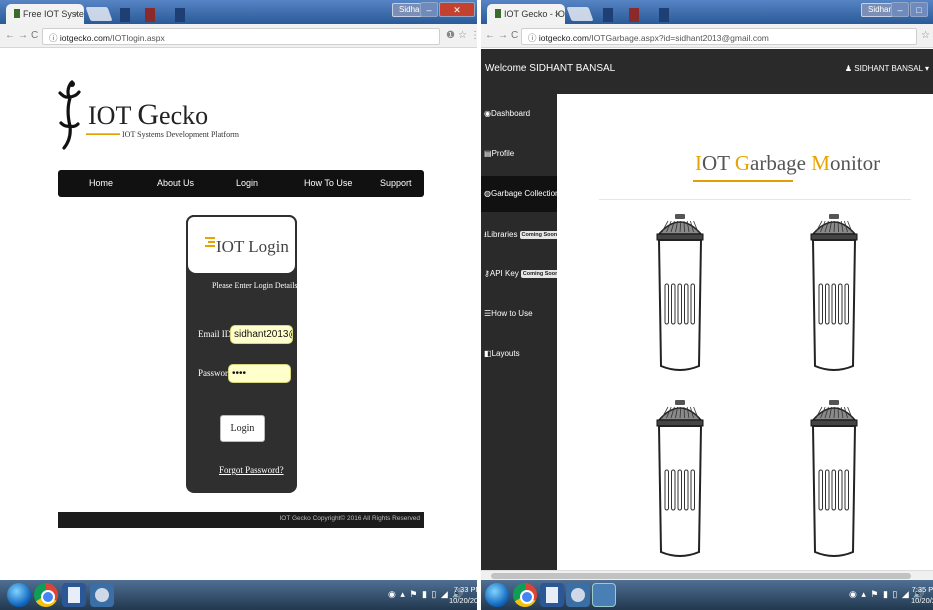 This screenshot has width=933, height=610. Describe the element at coordinates (488, 153) in the screenshot. I see `profile-icon: ▤` at that location.